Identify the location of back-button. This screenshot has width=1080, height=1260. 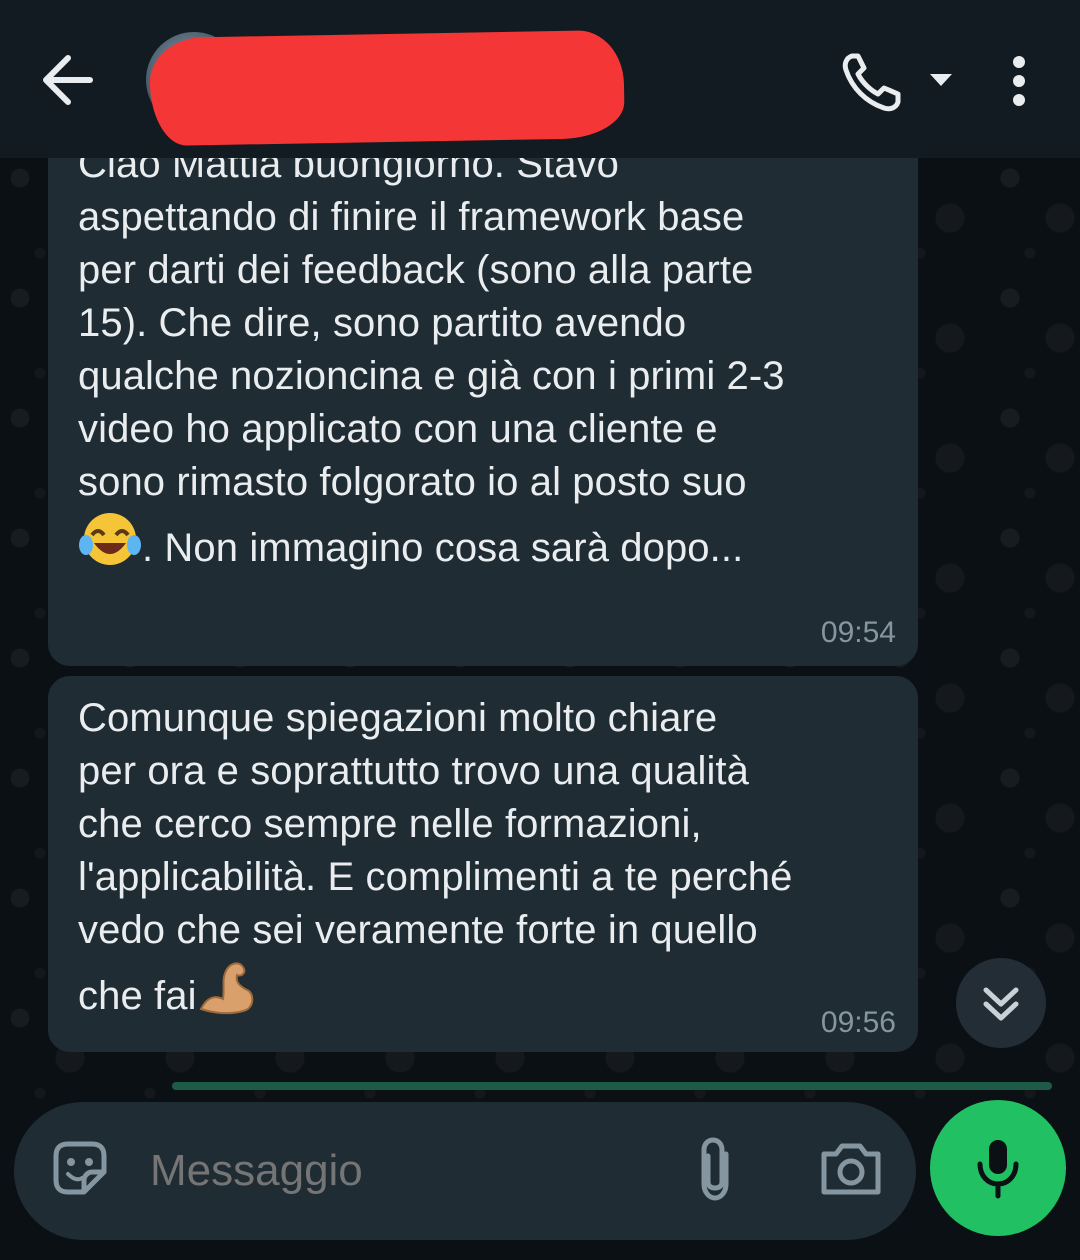
(68, 80).